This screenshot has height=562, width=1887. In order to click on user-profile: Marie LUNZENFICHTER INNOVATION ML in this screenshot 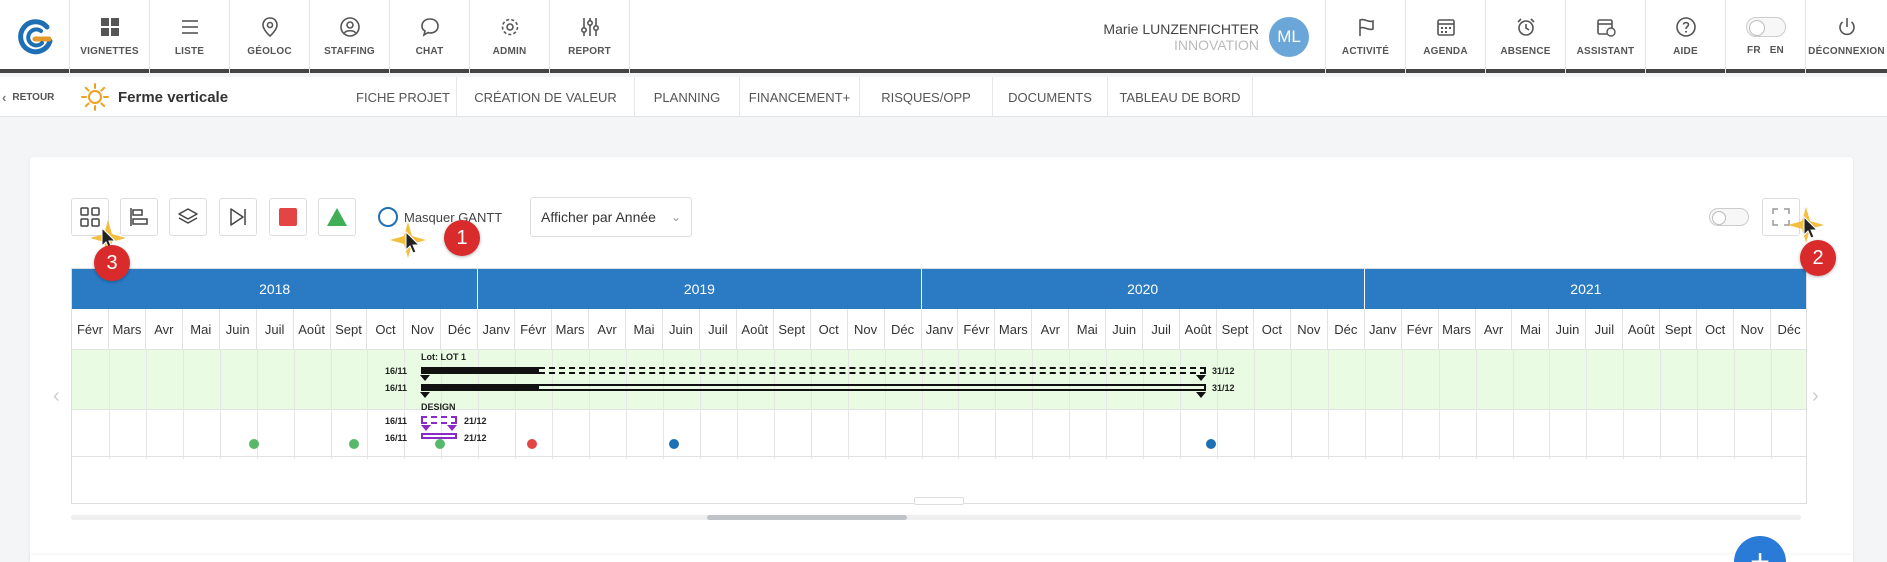, I will do `click(1188, 36)`.